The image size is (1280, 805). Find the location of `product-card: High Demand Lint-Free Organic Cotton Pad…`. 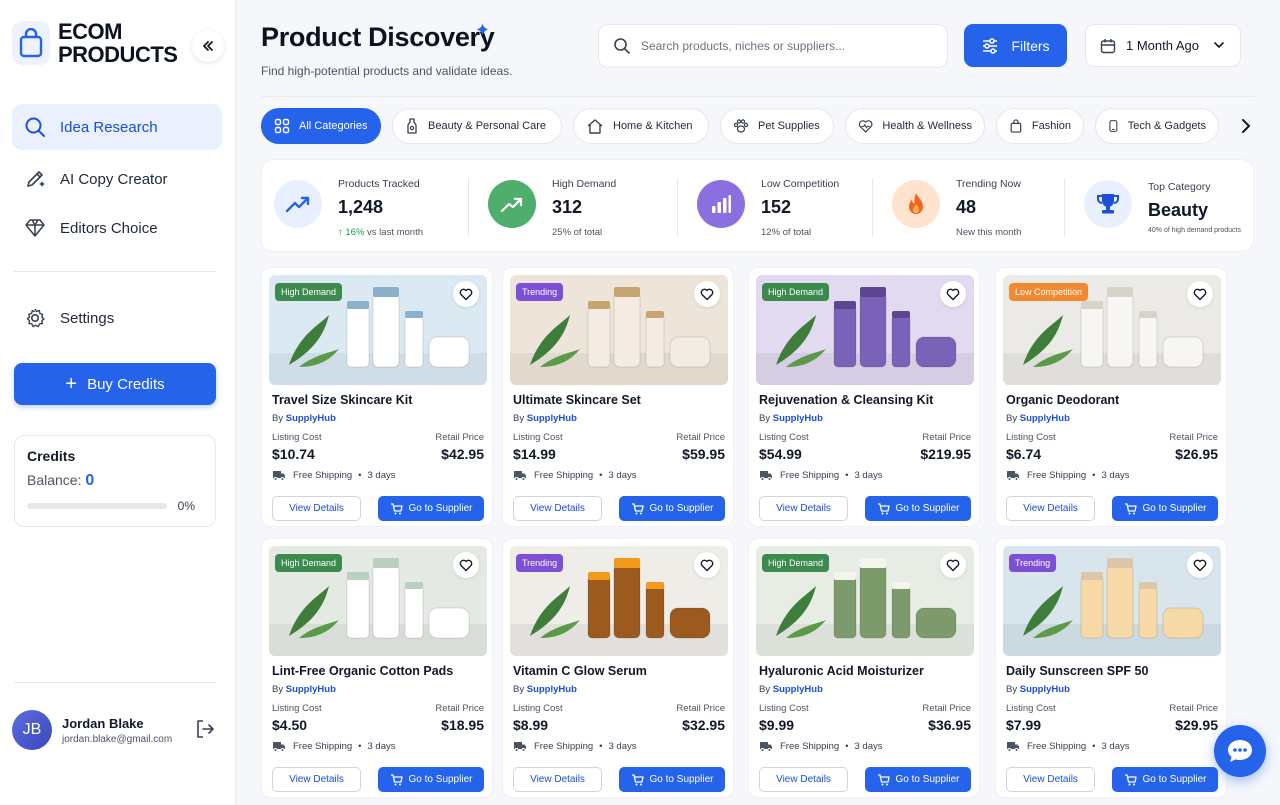

product-card: High Demand Lint-Free Organic Cotton Pad… is located at coordinates (377, 668).